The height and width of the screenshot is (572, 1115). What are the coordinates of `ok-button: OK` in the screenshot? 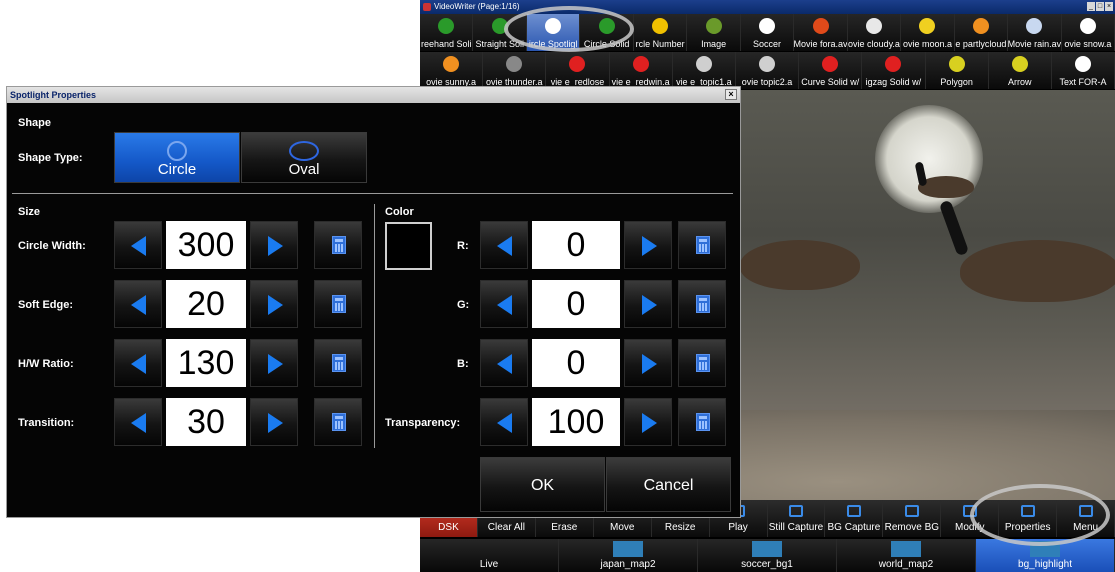 It's located at (542, 484).